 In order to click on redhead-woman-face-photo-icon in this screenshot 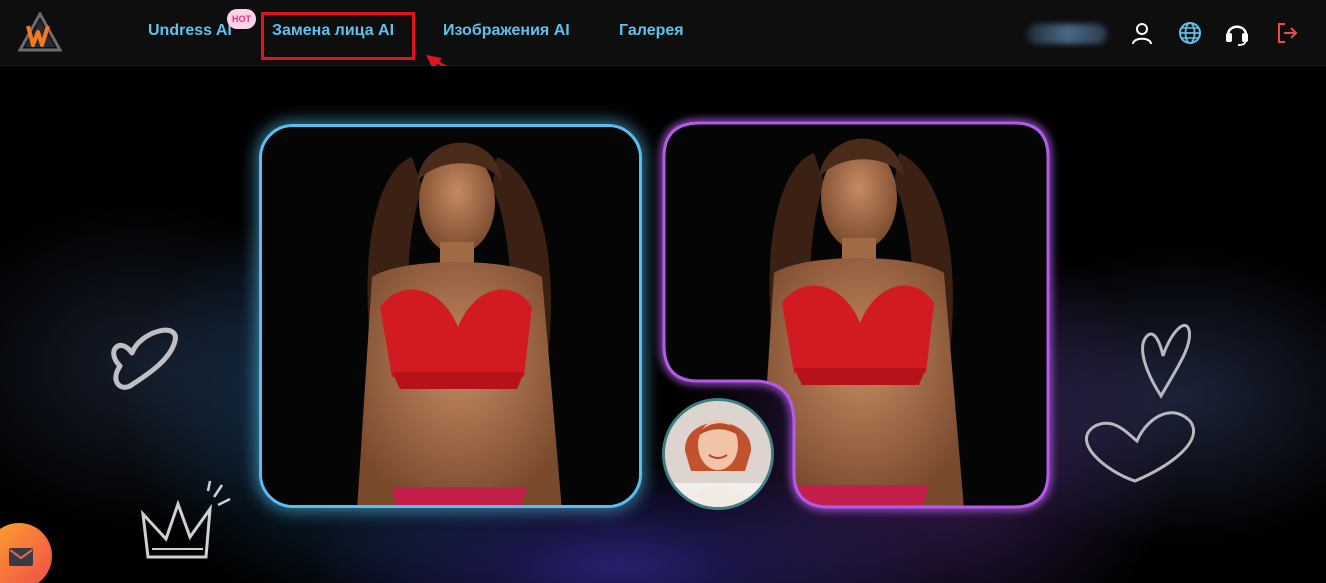, I will do `click(718, 454)`.